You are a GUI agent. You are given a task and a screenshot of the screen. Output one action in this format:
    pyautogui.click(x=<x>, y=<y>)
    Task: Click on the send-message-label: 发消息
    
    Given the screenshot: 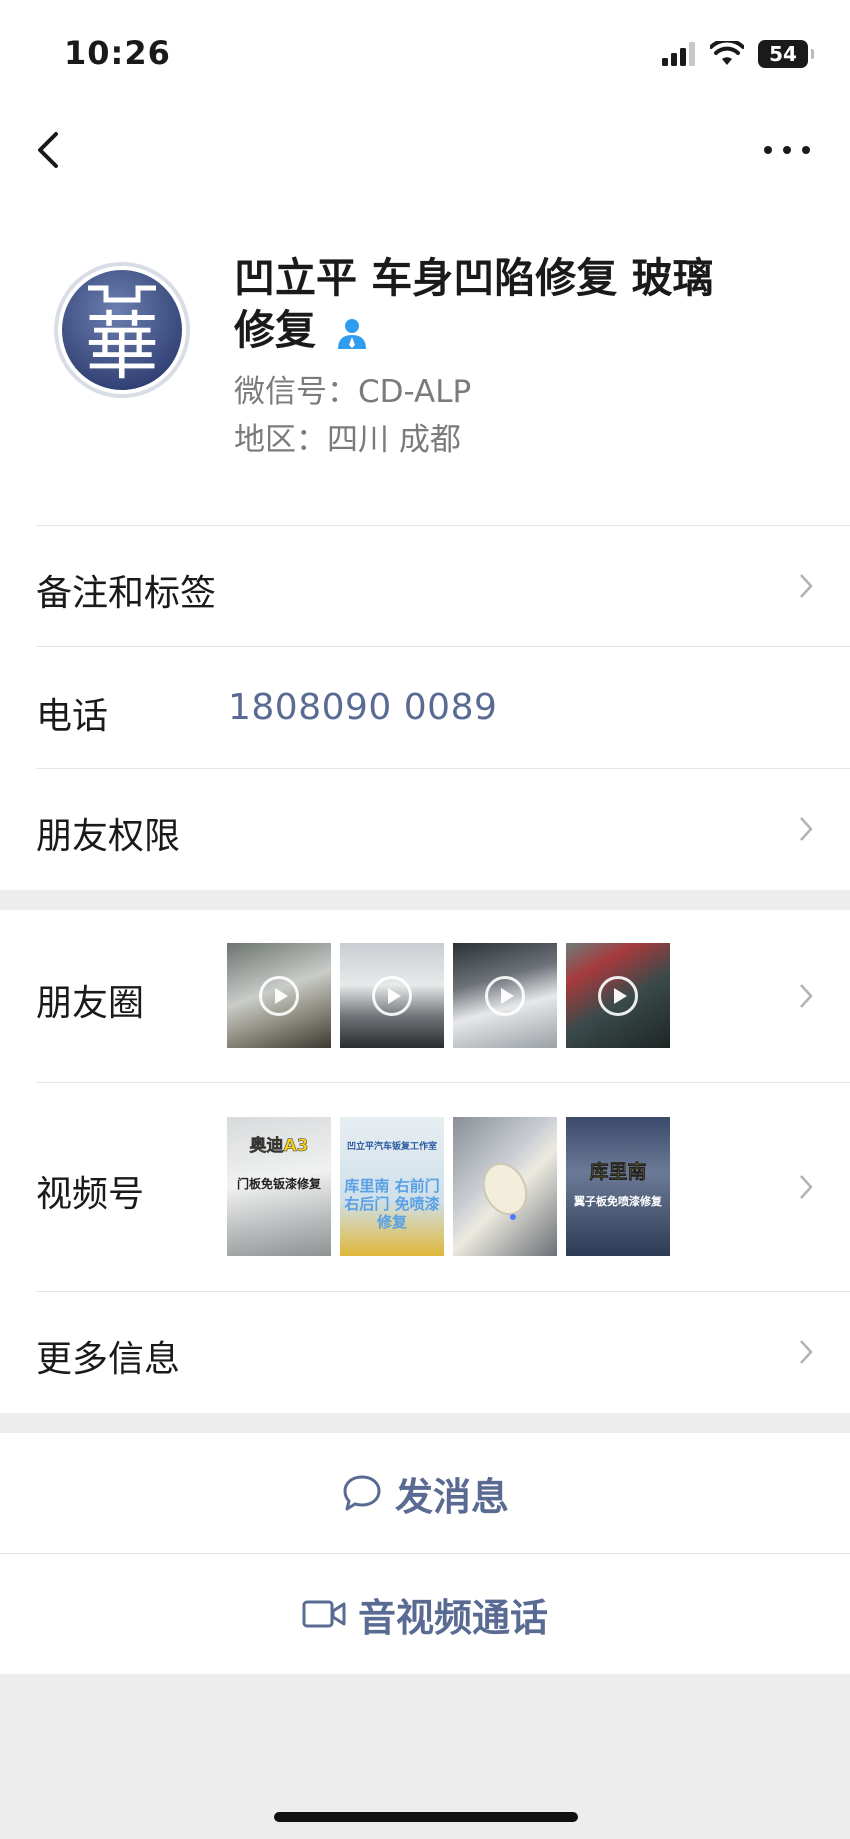 What is the action you would take?
    pyautogui.click(x=451, y=1496)
    